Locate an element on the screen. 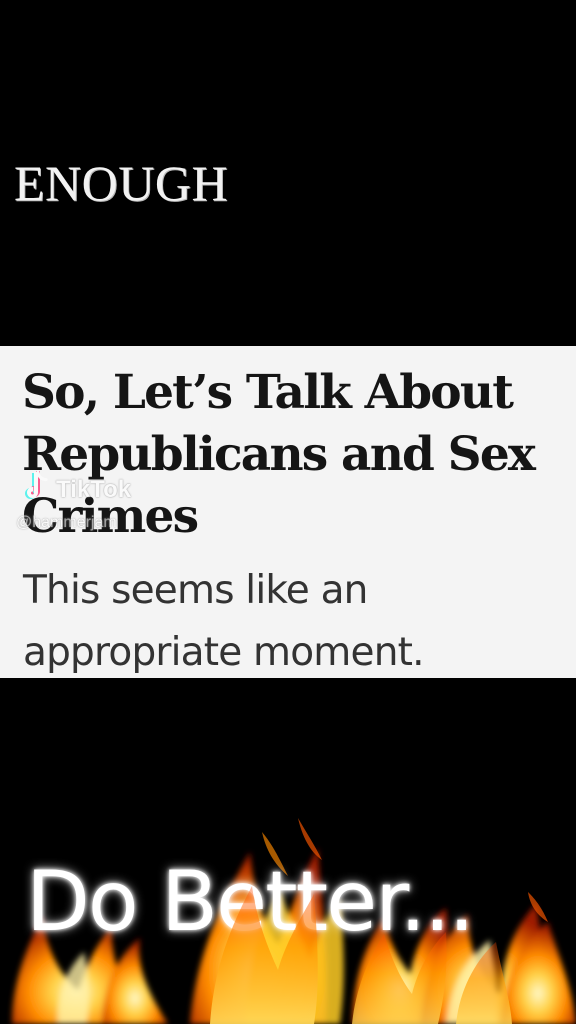 The height and width of the screenshot is (1024, 576). article-subhead: This seems like an appropriate moment. is located at coordinates (224, 621).